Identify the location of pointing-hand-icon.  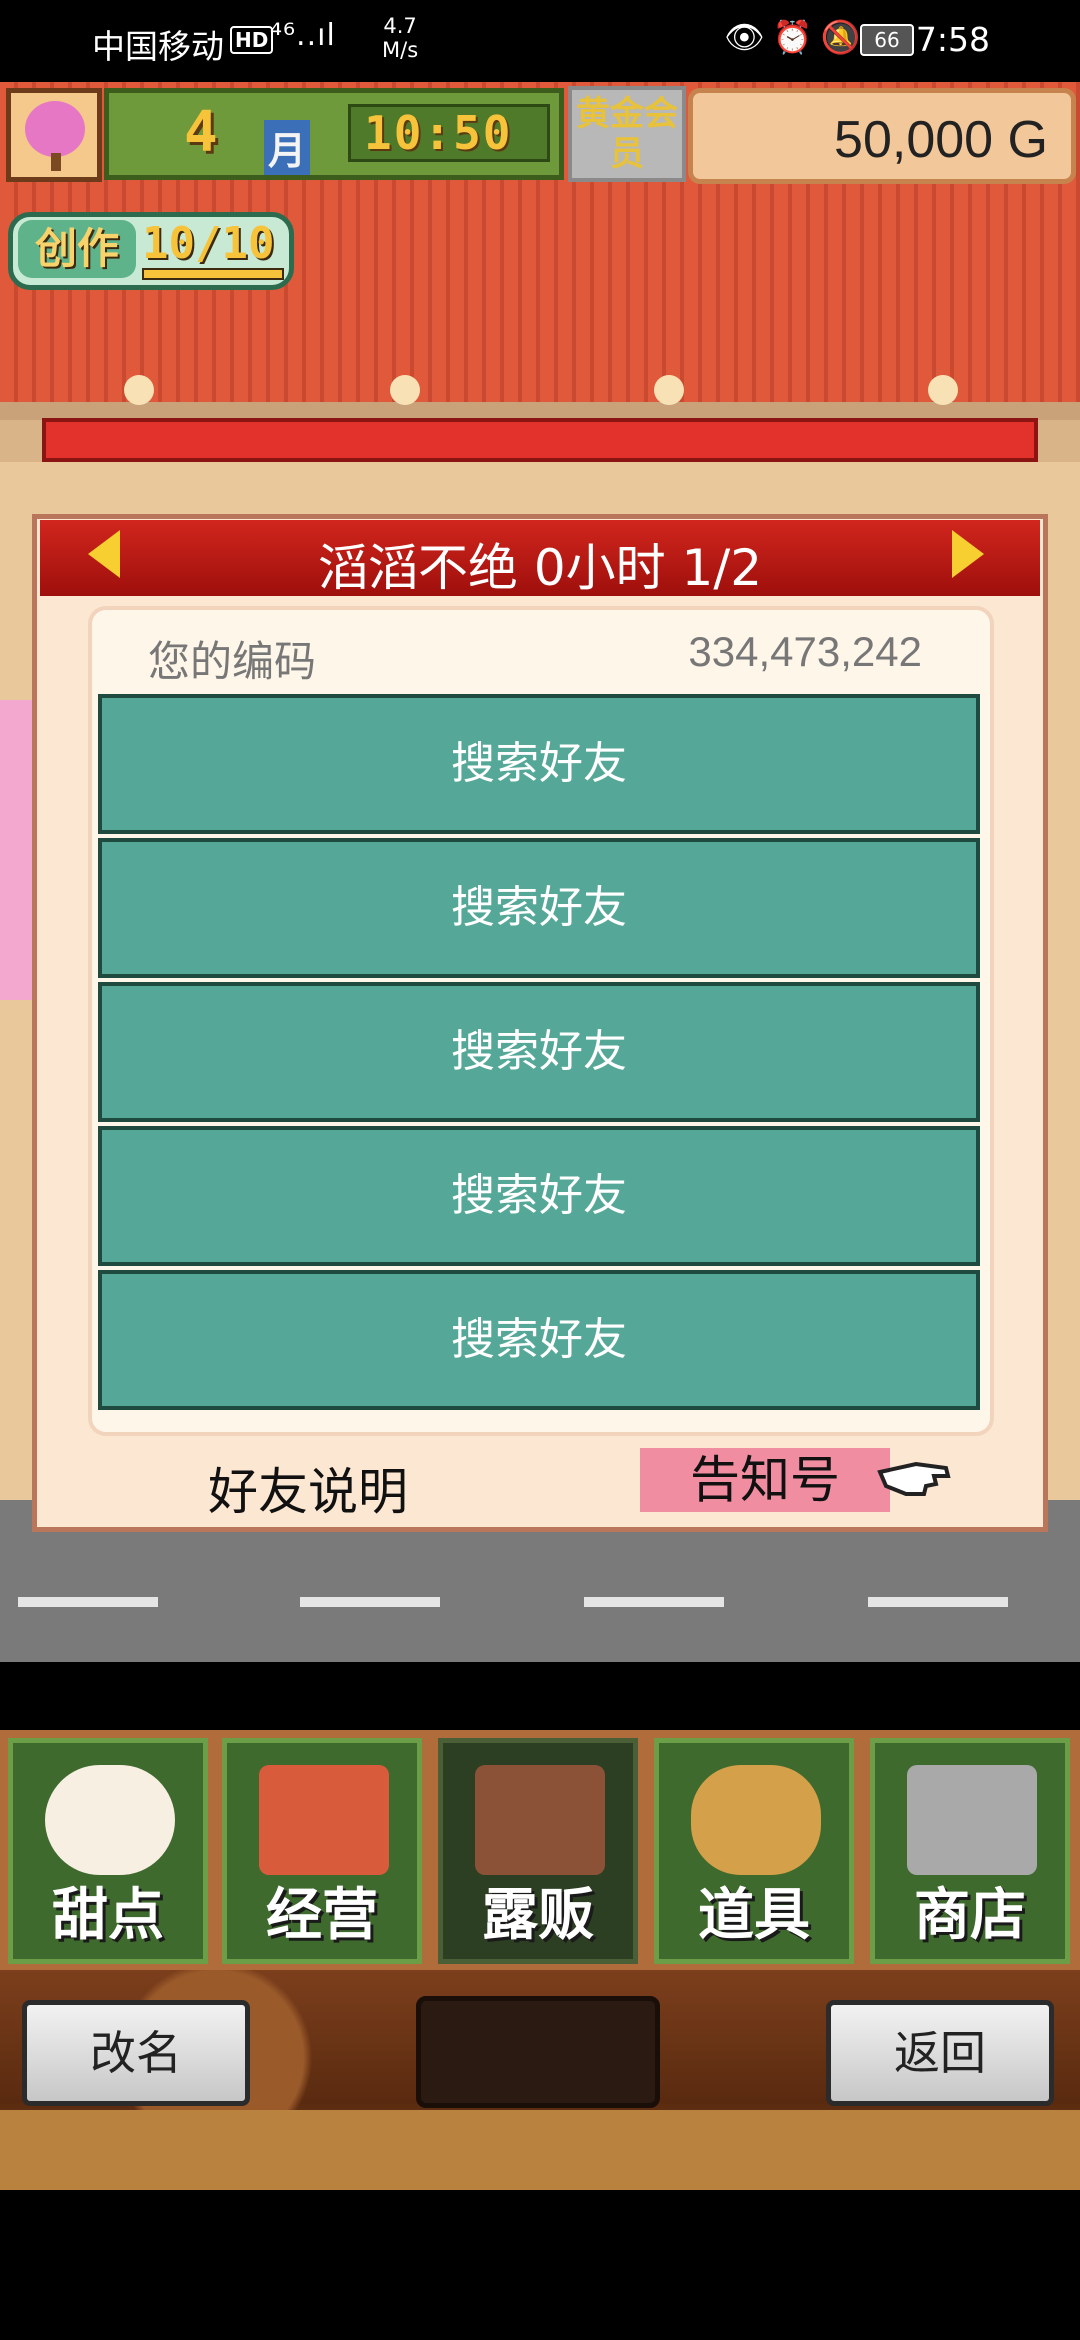
(914, 1478).